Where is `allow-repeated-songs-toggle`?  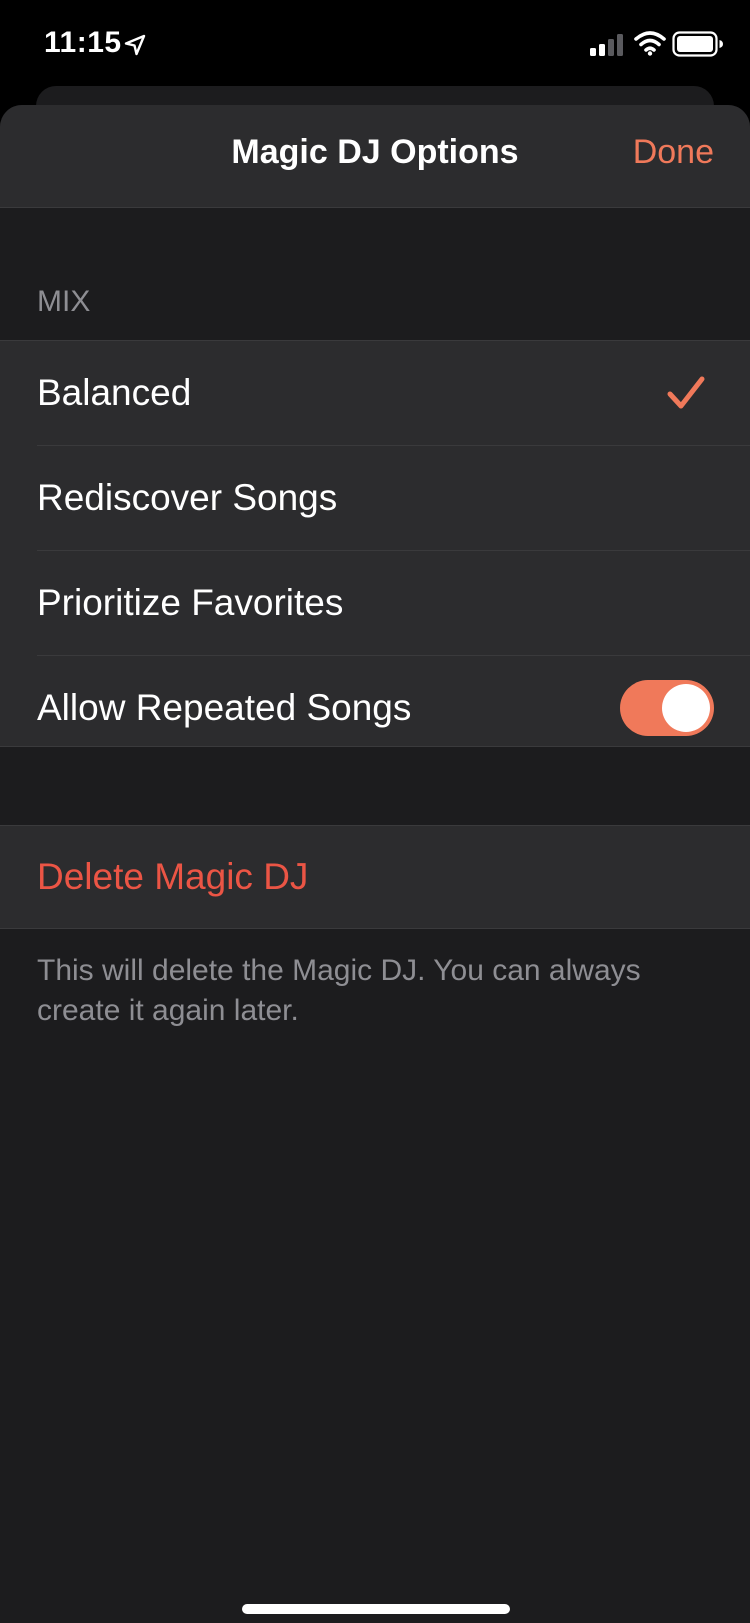 allow-repeated-songs-toggle is located at coordinates (667, 708).